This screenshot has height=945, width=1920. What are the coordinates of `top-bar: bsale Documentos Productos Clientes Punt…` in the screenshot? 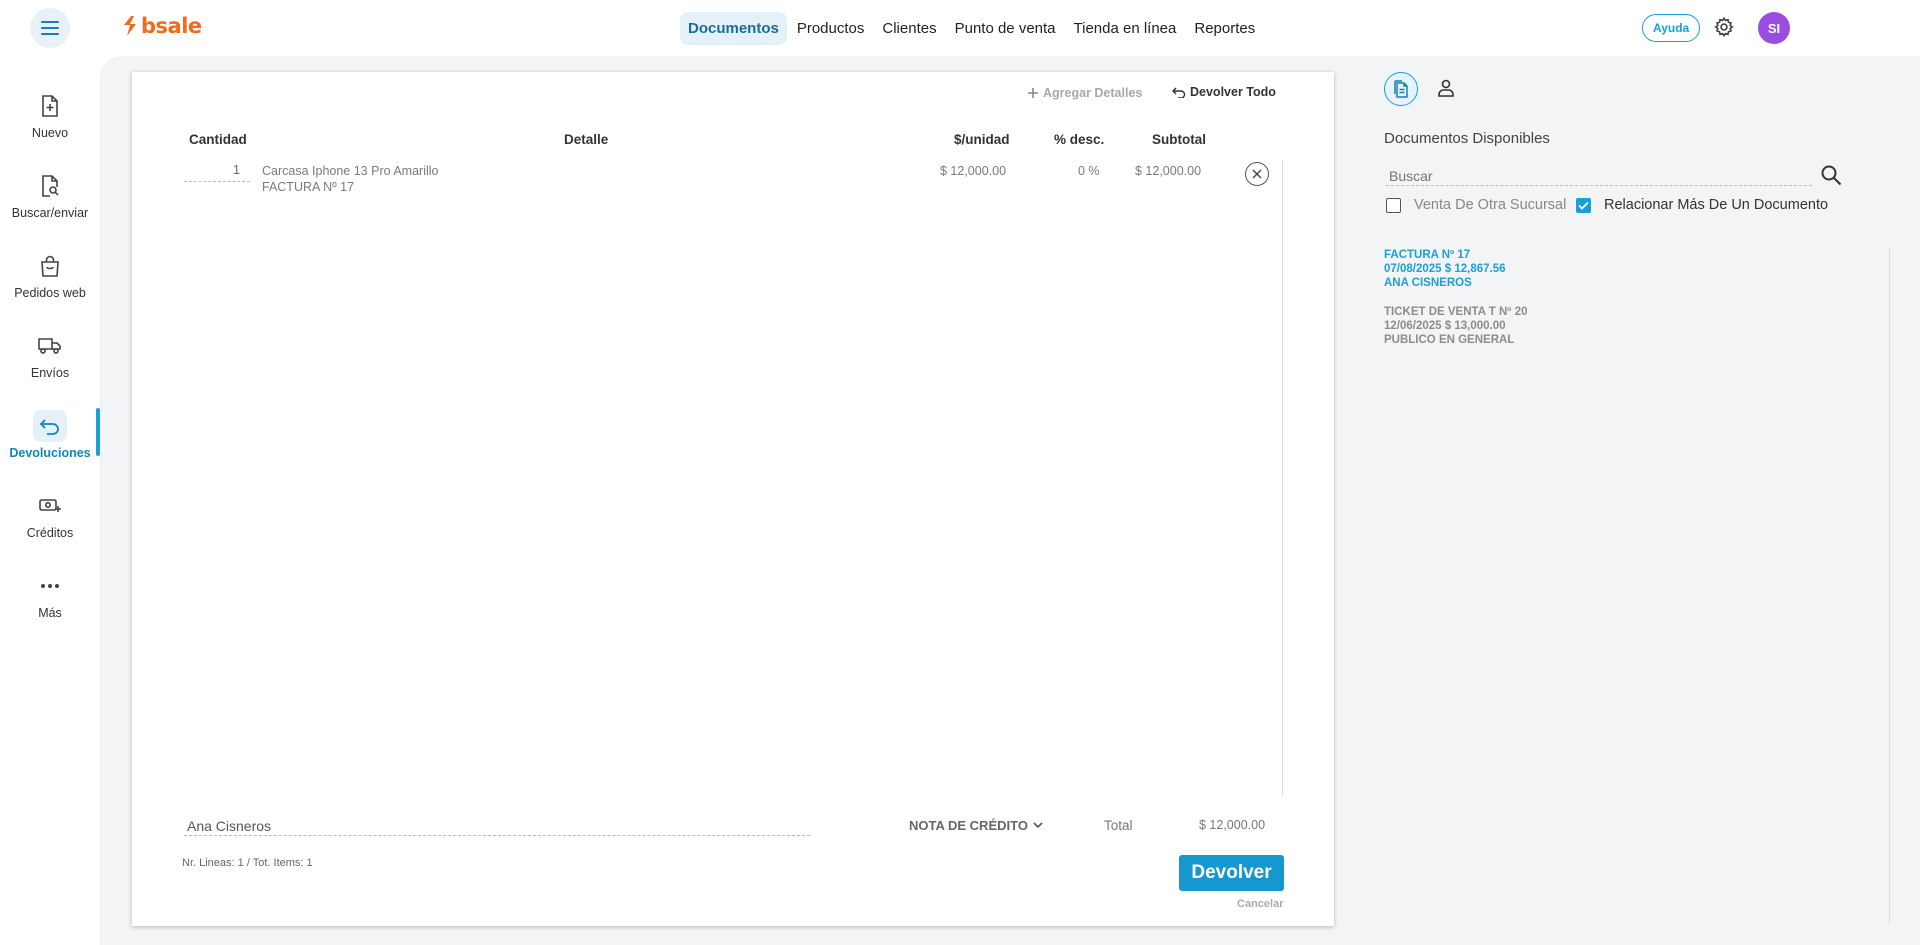 It's located at (960, 28).